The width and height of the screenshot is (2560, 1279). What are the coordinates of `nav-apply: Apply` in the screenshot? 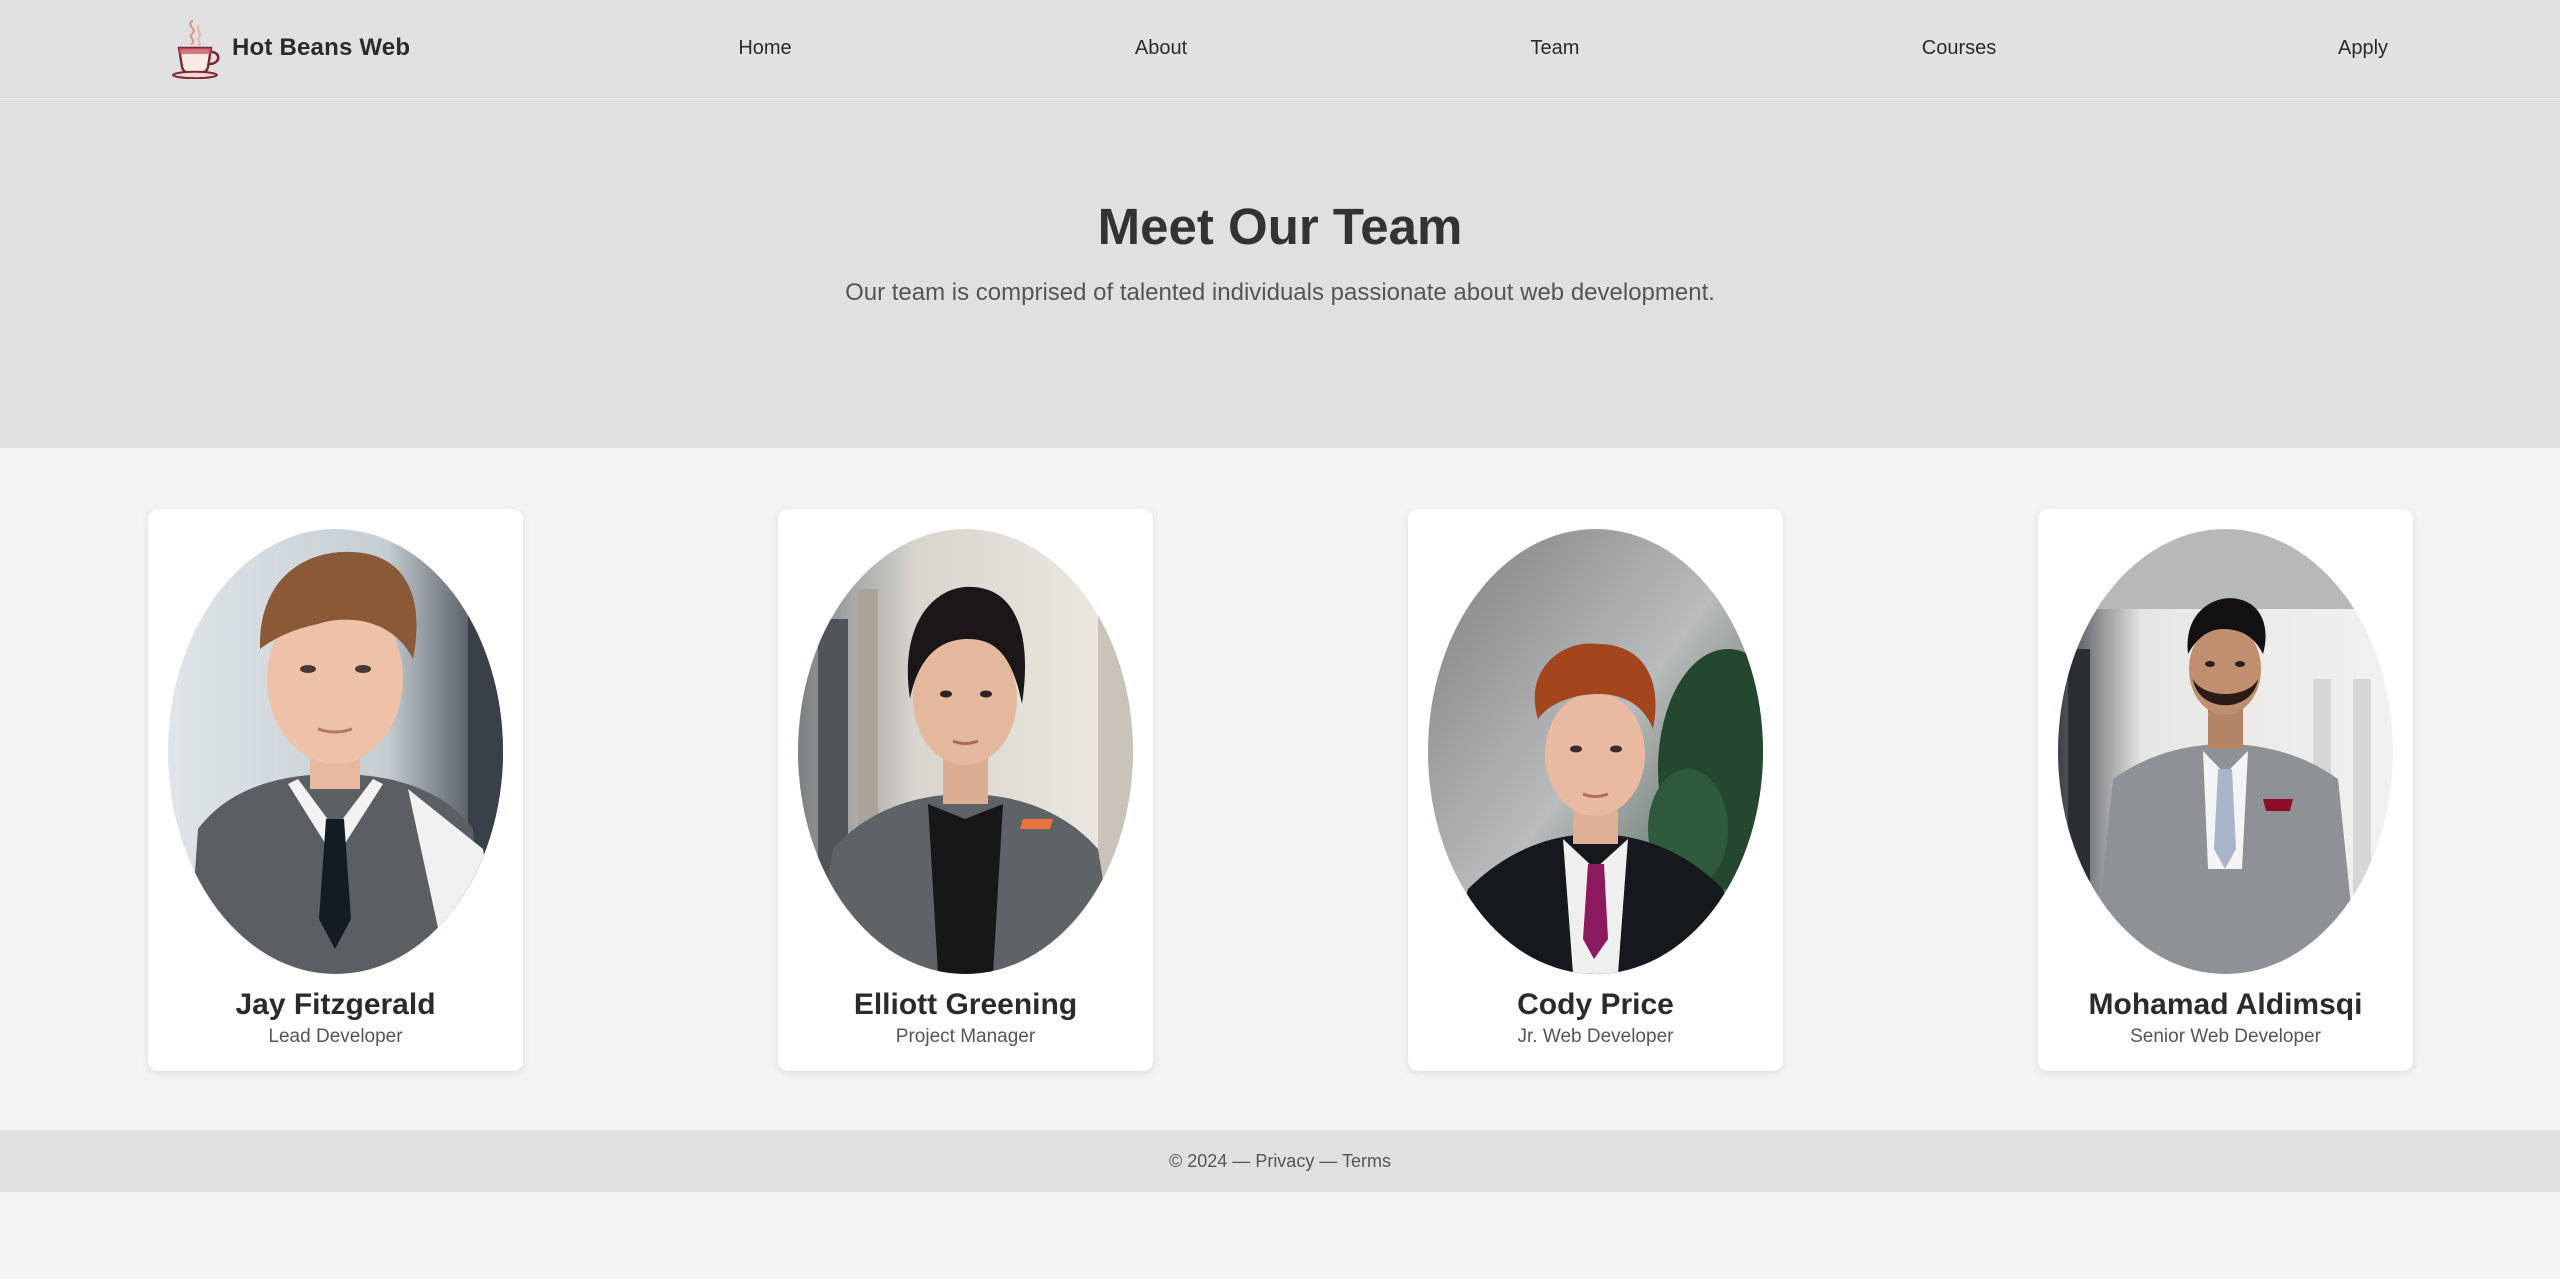 It's located at (2363, 48).